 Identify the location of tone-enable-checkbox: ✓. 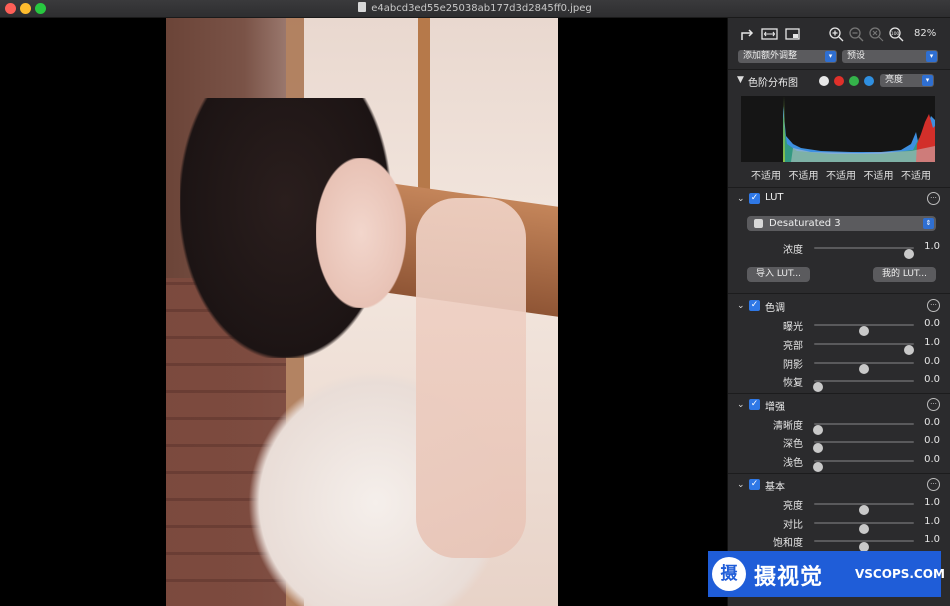
(754, 305).